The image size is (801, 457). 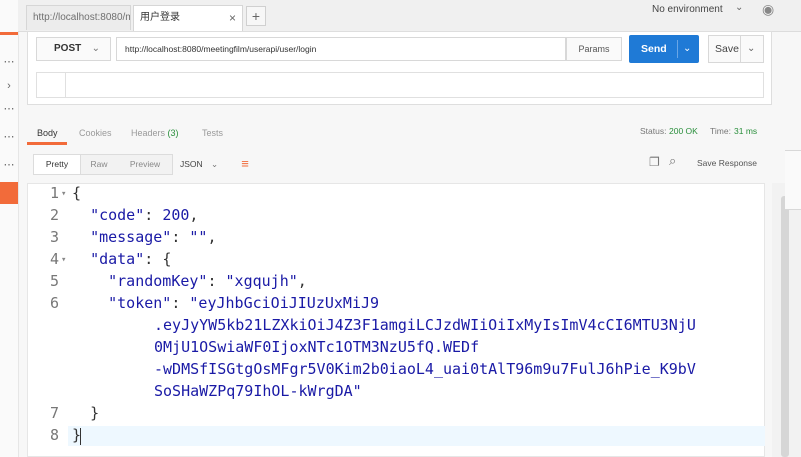 I want to click on code-line: {, so click(x=76, y=193).